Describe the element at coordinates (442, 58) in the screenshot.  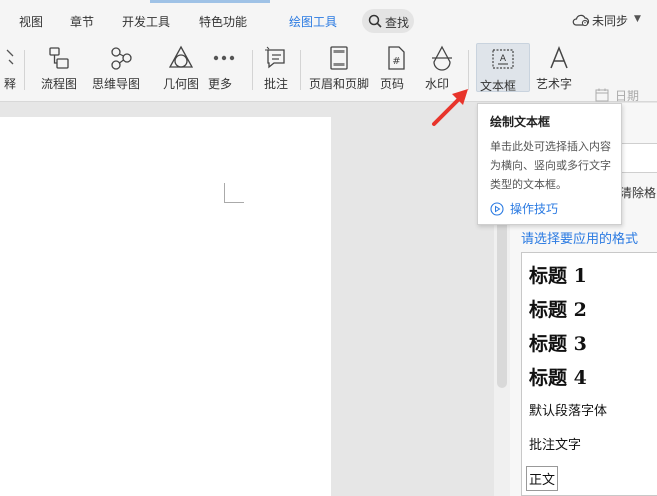
I see `watermark-icon` at that location.